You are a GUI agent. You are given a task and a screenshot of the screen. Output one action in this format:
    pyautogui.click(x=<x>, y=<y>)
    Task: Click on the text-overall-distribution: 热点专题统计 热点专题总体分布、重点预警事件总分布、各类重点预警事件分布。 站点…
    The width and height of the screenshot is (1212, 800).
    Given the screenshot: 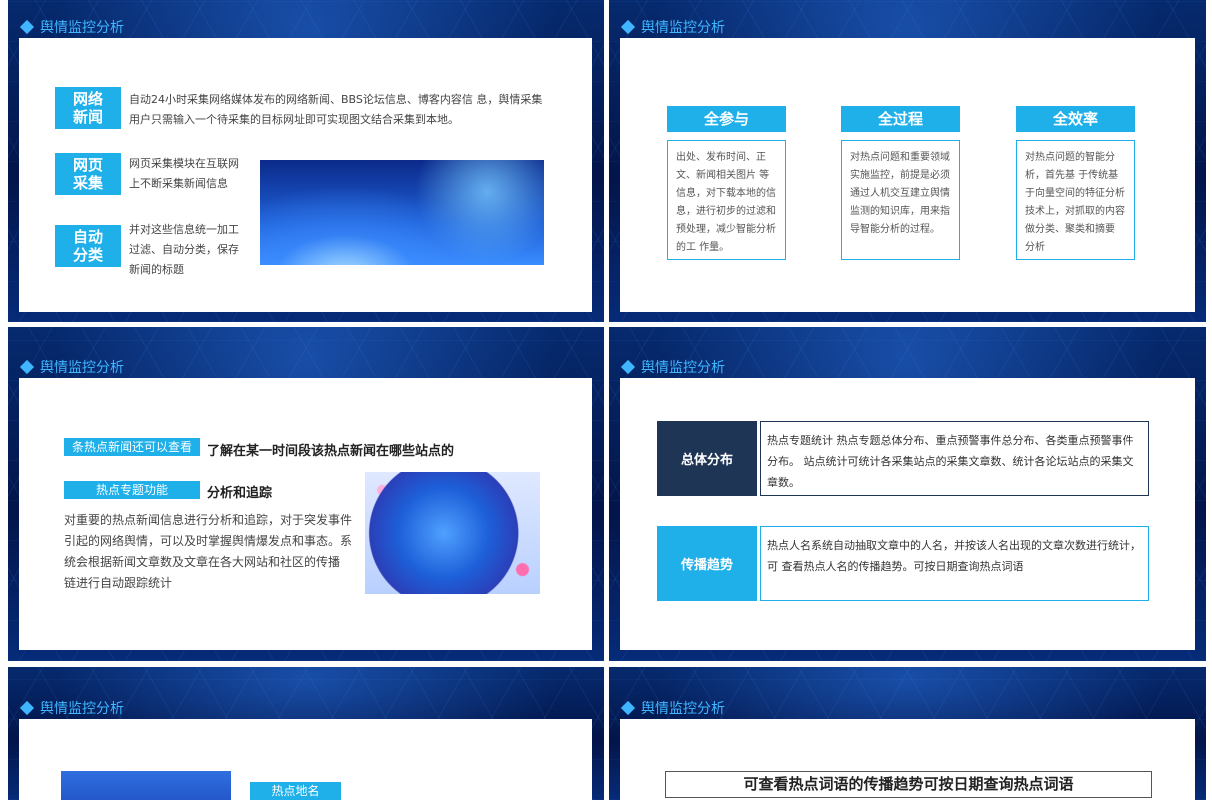 What is the action you would take?
    pyautogui.click(x=954, y=458)
    